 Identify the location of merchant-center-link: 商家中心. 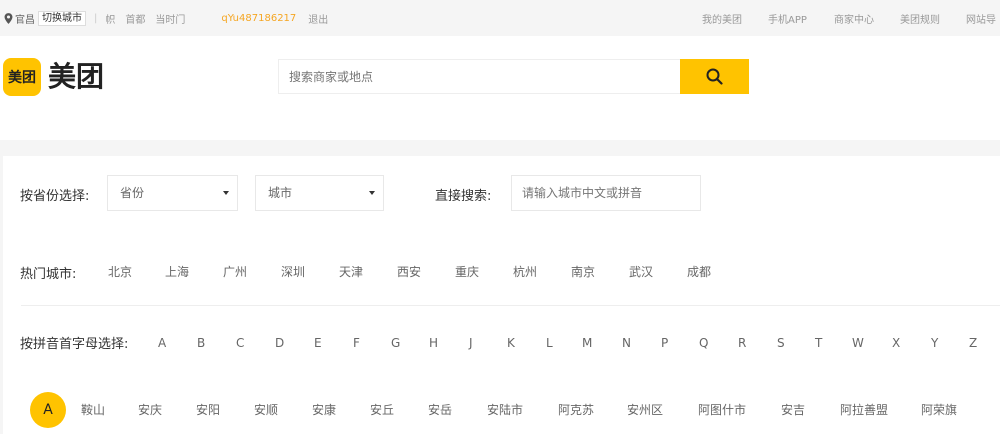
(854, 18).